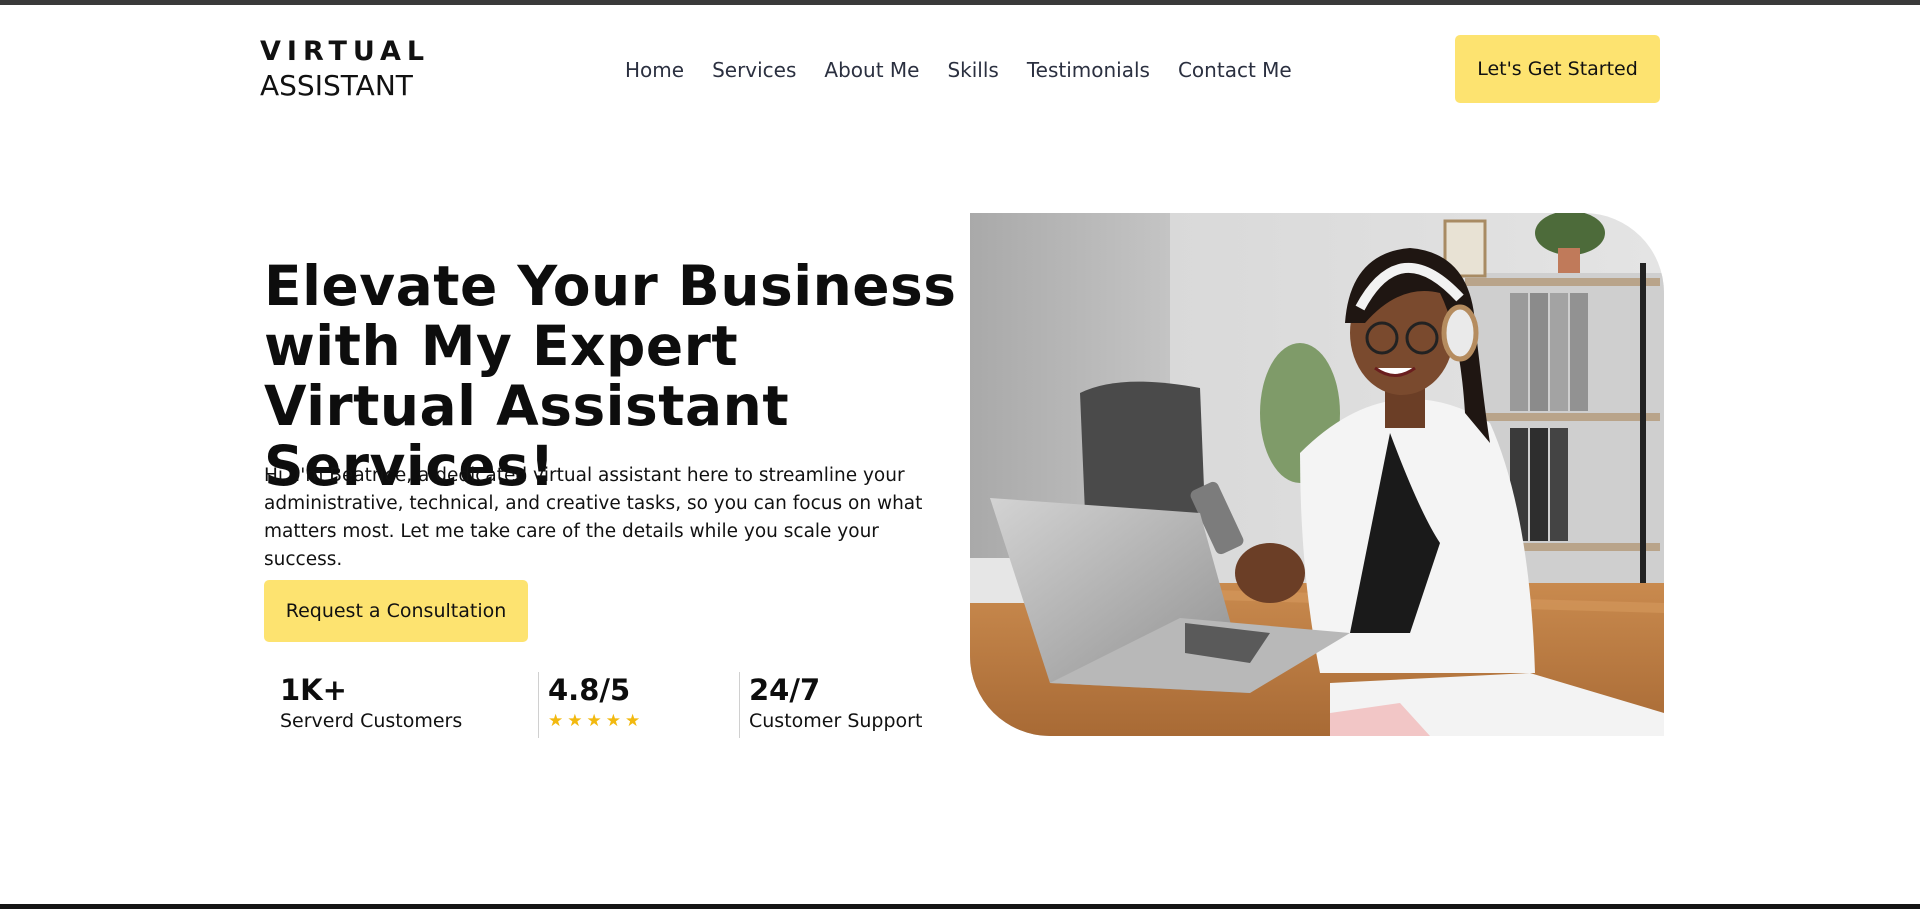 The width and height of the screenshot is (1920, 909). I want to click on stat-support-value: 24/7, so click(785, 690).